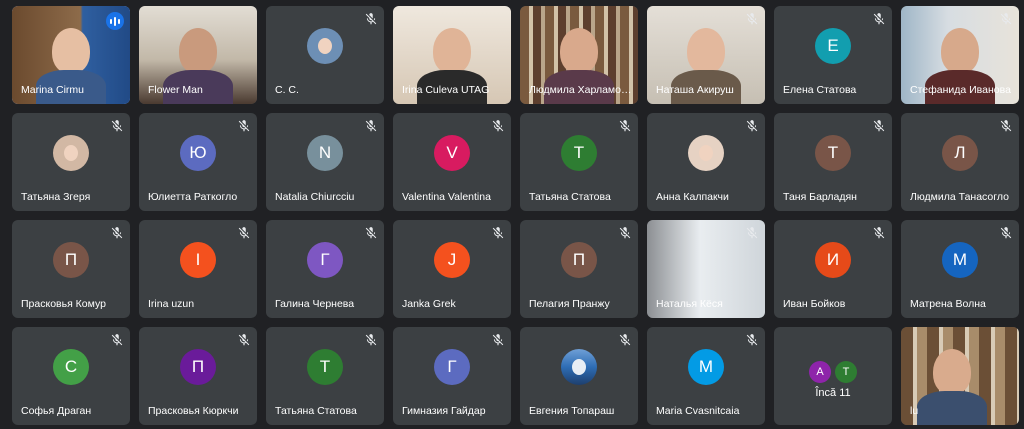  I want to click on participant-tile: Т Таня Барладян, so click(833, 162).